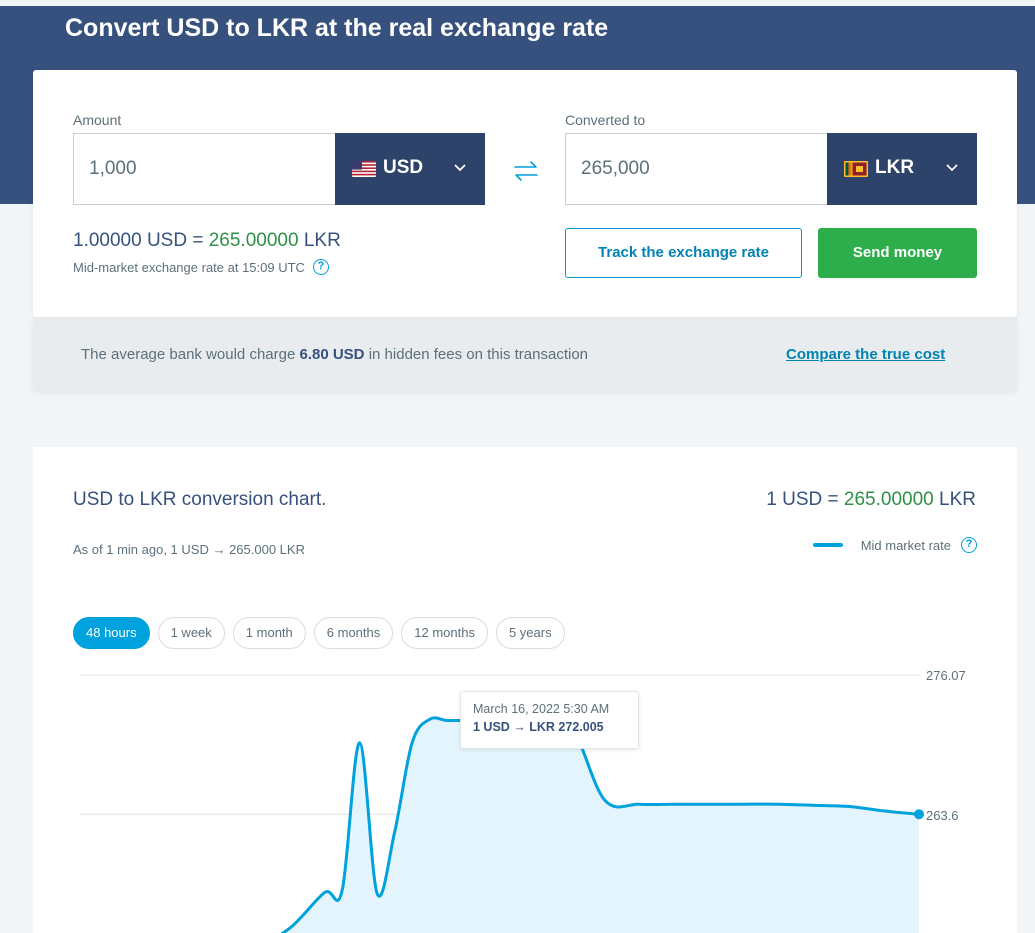 This screenshot has height=933, width=1035. Describe the element at coordinates (188, 354) in the screenshot. I see `fees-prefix: The average bank would charge` at that location.